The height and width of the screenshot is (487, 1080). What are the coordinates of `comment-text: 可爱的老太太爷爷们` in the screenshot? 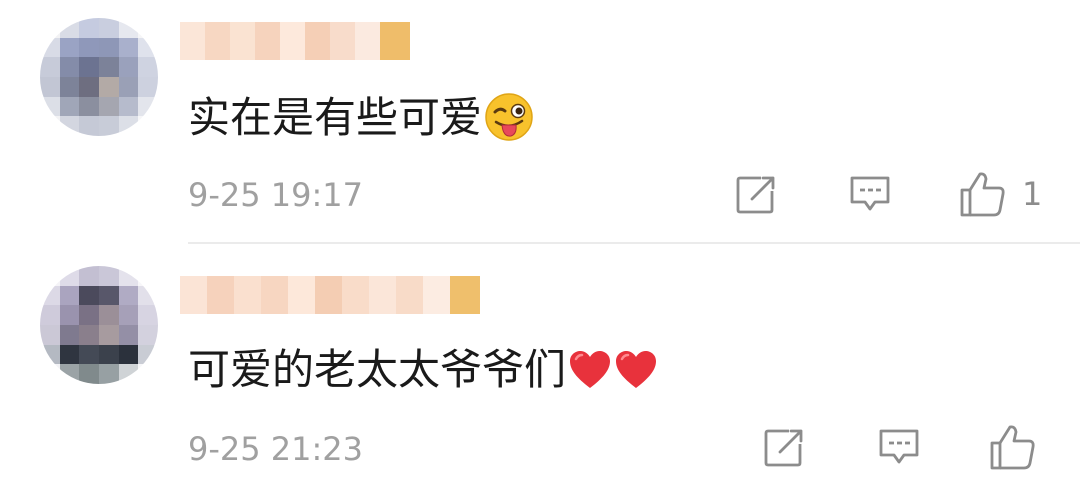 It's located at (423, 373).